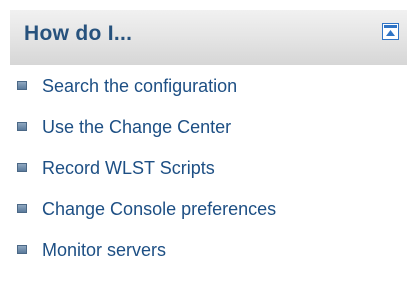 The image size is (407, 291). Describe the element at coordinates (128, 168) in the screenshot. I see `link-record-wlst-scripts: Record WLST Scripts` at that location.